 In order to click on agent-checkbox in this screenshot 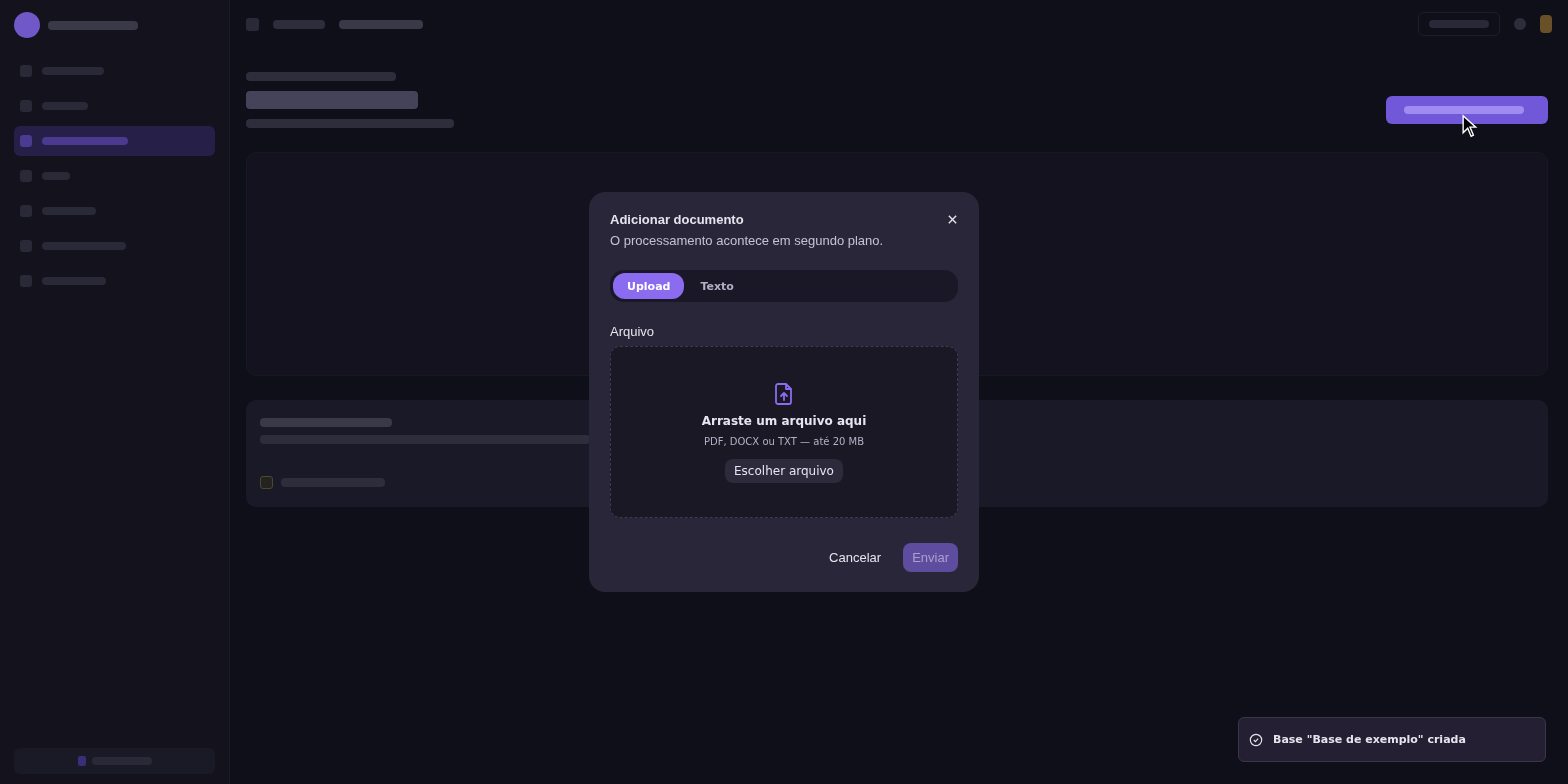, I will do `click(266, 482)`.